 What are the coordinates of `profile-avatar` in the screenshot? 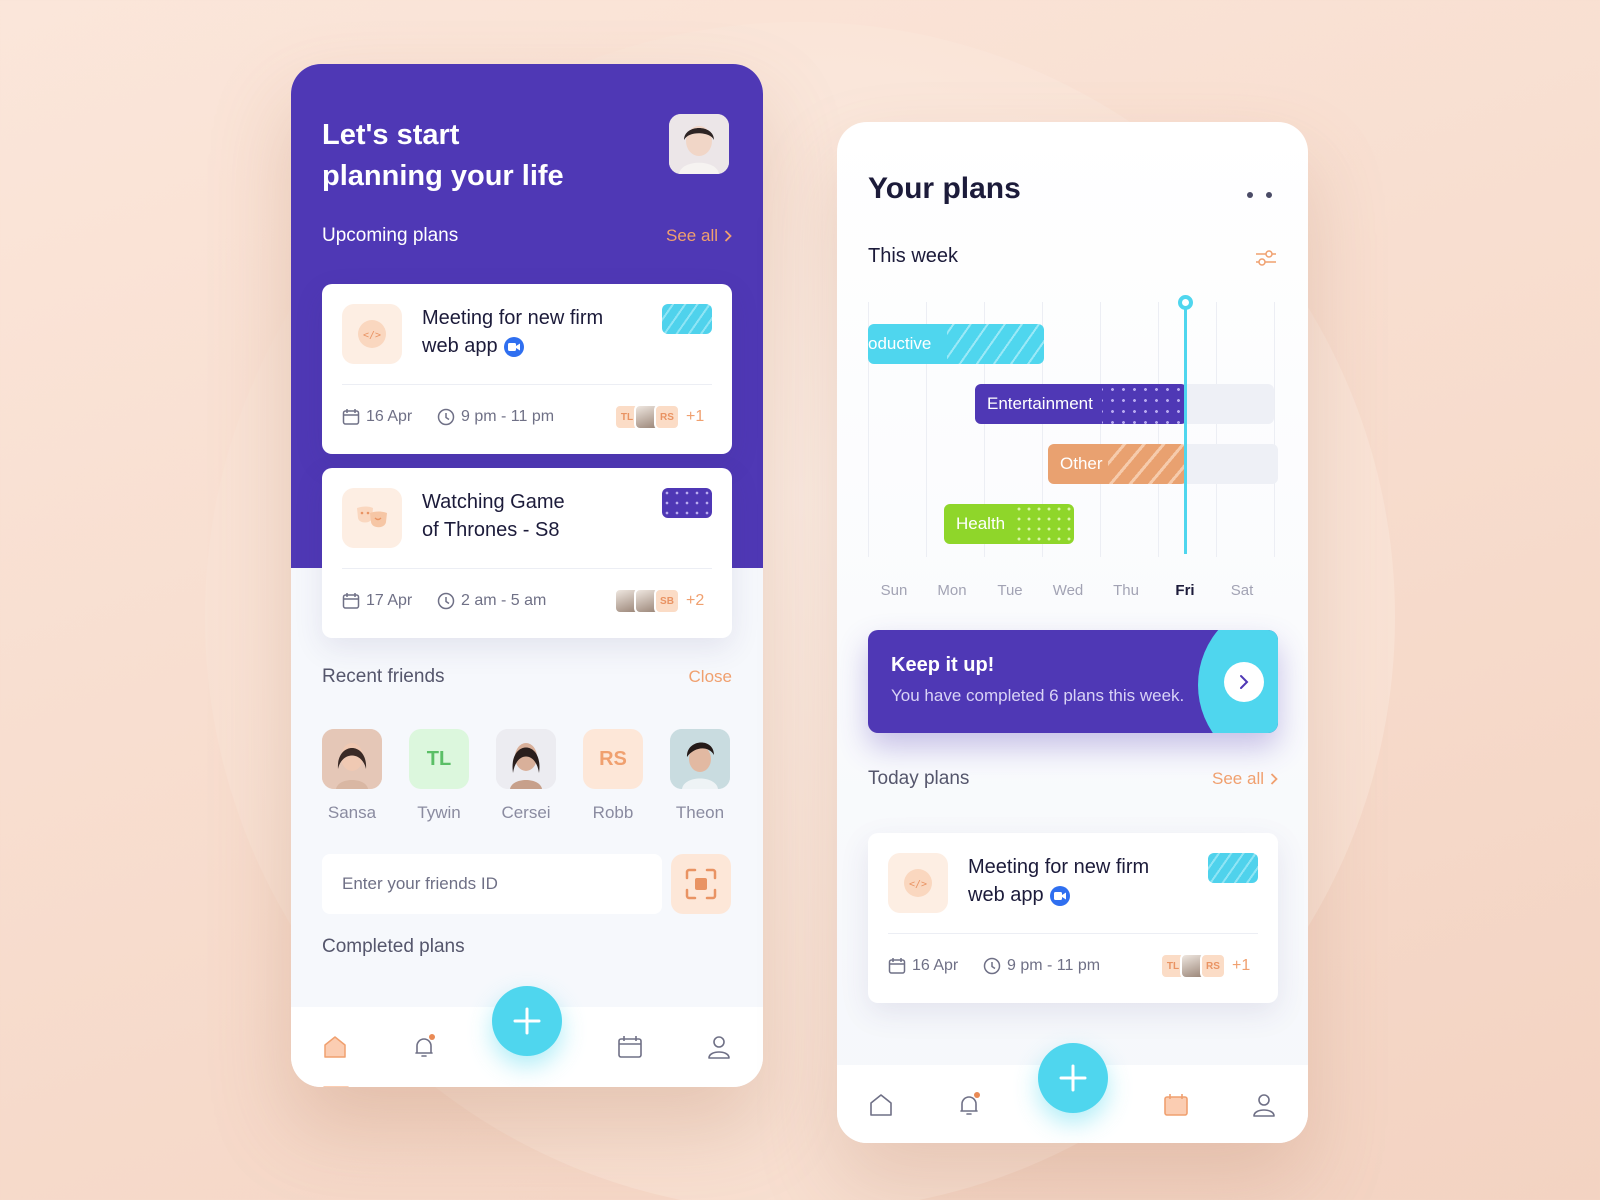 It's located at (699, 144).